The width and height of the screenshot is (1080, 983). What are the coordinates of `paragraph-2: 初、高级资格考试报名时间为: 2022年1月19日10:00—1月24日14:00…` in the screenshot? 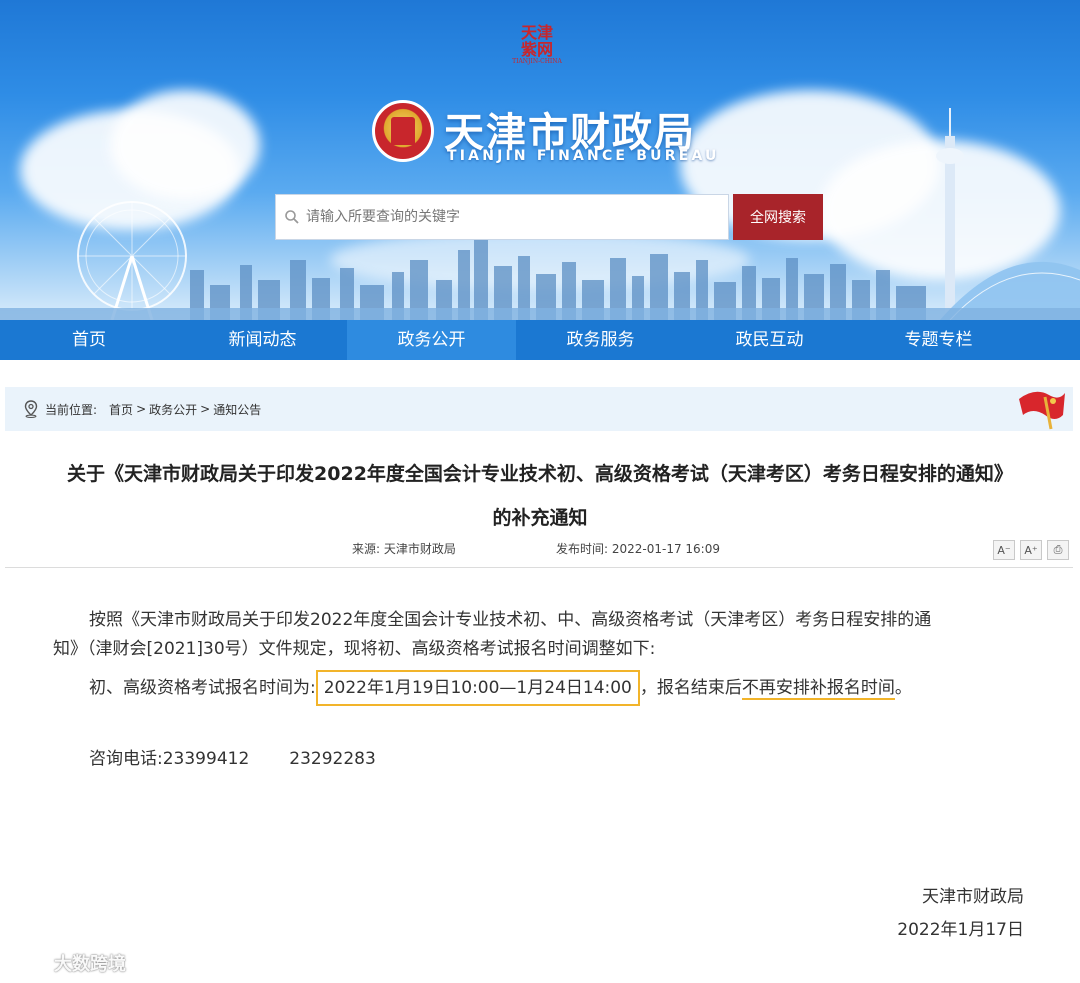 It's located at (500, 688).